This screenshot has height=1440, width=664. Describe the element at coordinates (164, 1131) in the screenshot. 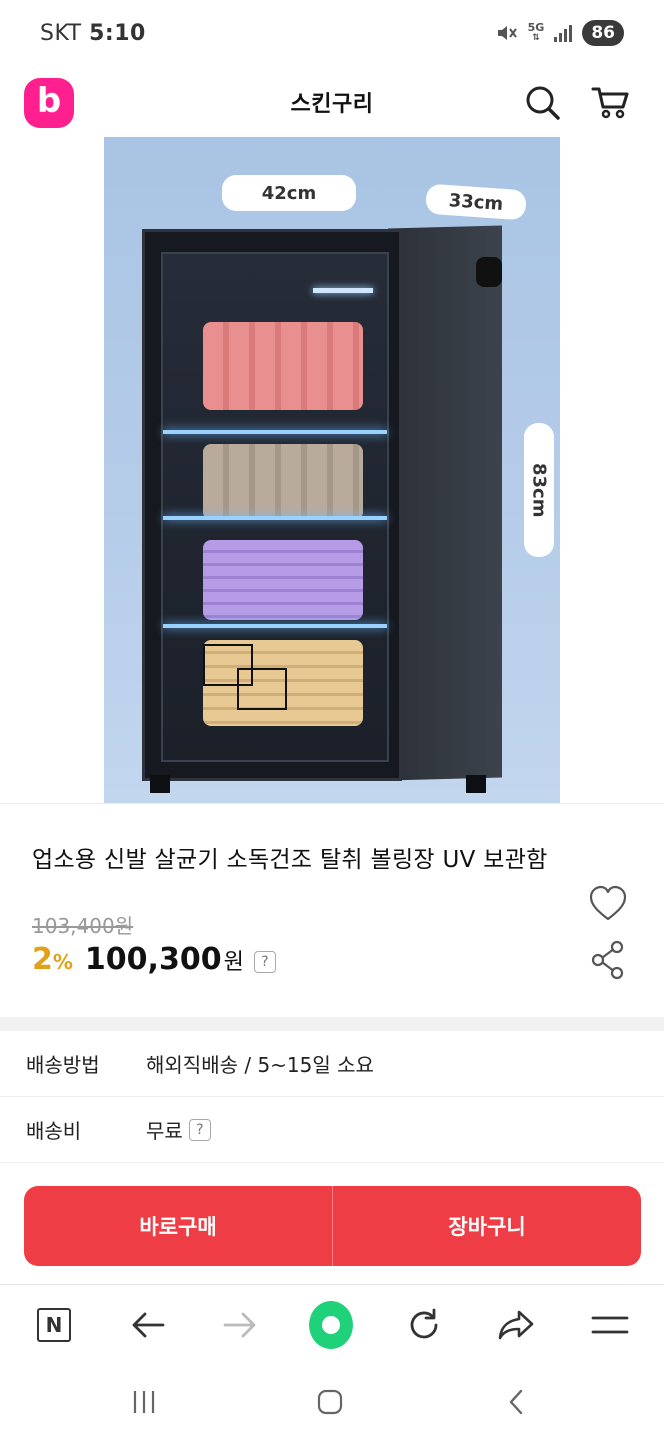

I see `shipping-fee-value: 무료` at that location.